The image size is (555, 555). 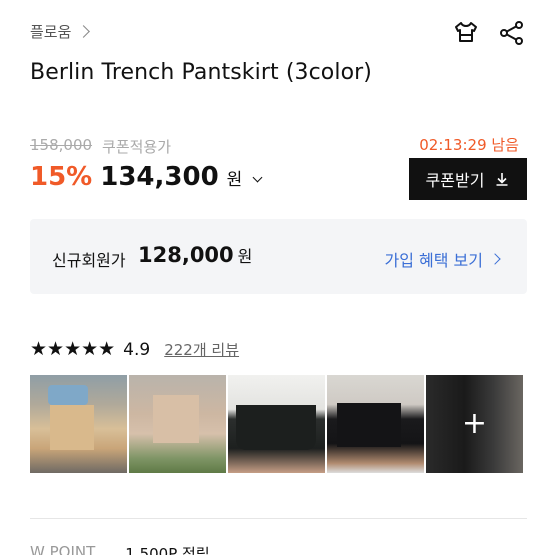 What do you see at coordinates (455, 180) in the screenshot?
I see `coupon-button-label: 쿠폰받기` at bounding box center [455, 180].